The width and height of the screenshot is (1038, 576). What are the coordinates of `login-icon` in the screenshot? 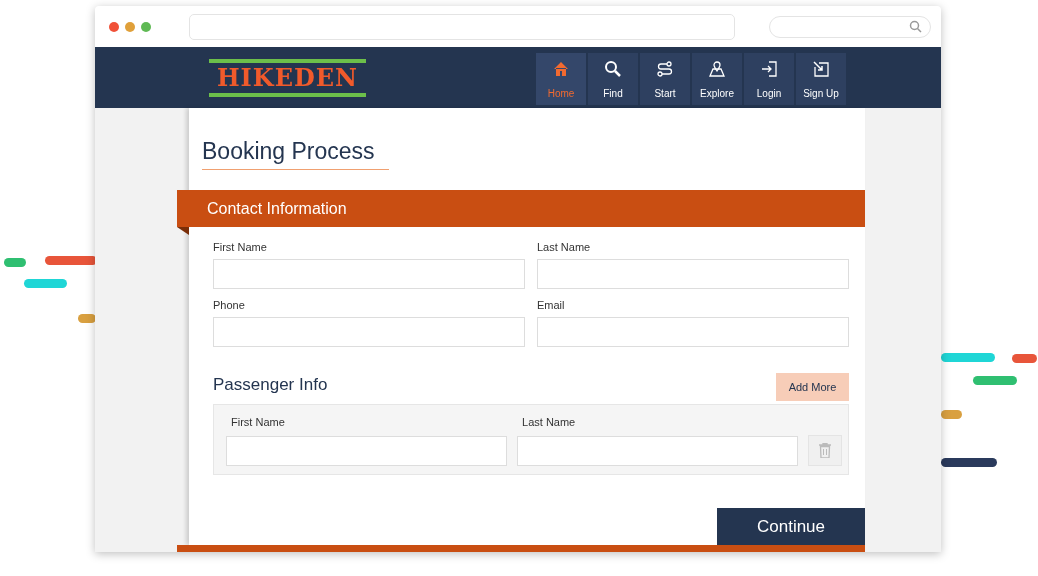 It's located at (769, 69).